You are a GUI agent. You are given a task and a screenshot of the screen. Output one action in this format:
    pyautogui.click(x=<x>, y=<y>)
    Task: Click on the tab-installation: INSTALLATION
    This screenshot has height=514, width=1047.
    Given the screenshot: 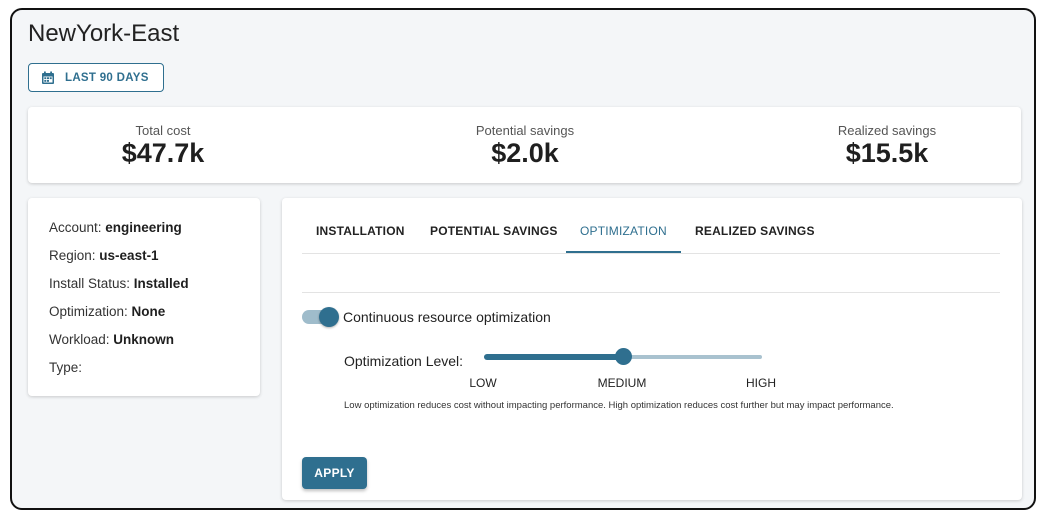 What is the action you would take?
    pyautogui.click(x=360, y=225)
    